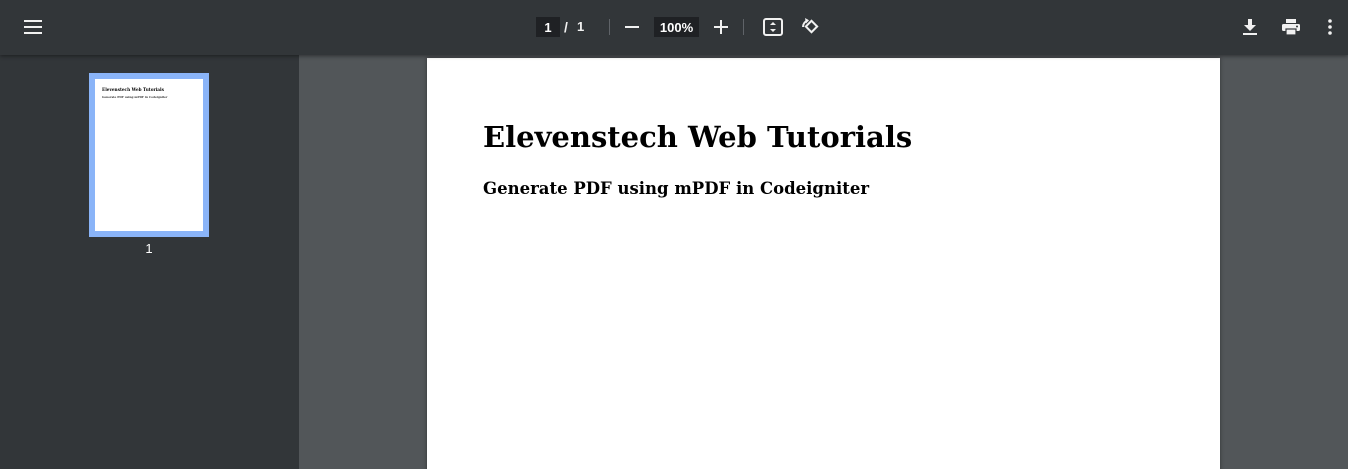 This screenshot has height=469, width=1348. I want to click on page-number-input, so click(548, 27).